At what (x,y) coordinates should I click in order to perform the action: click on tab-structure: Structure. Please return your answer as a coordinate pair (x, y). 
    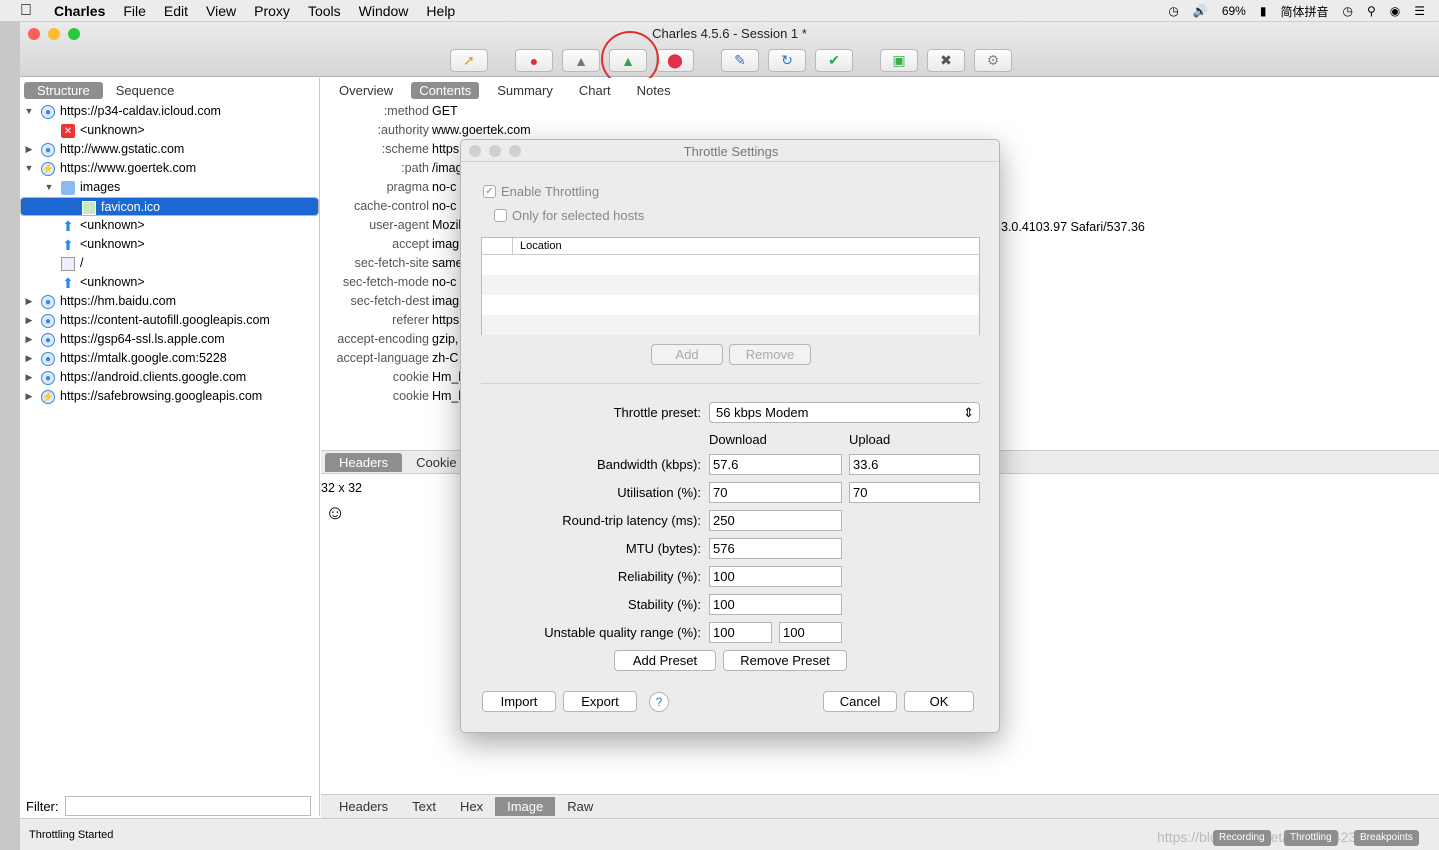
    Looking at the image, I should click on (63, 90).